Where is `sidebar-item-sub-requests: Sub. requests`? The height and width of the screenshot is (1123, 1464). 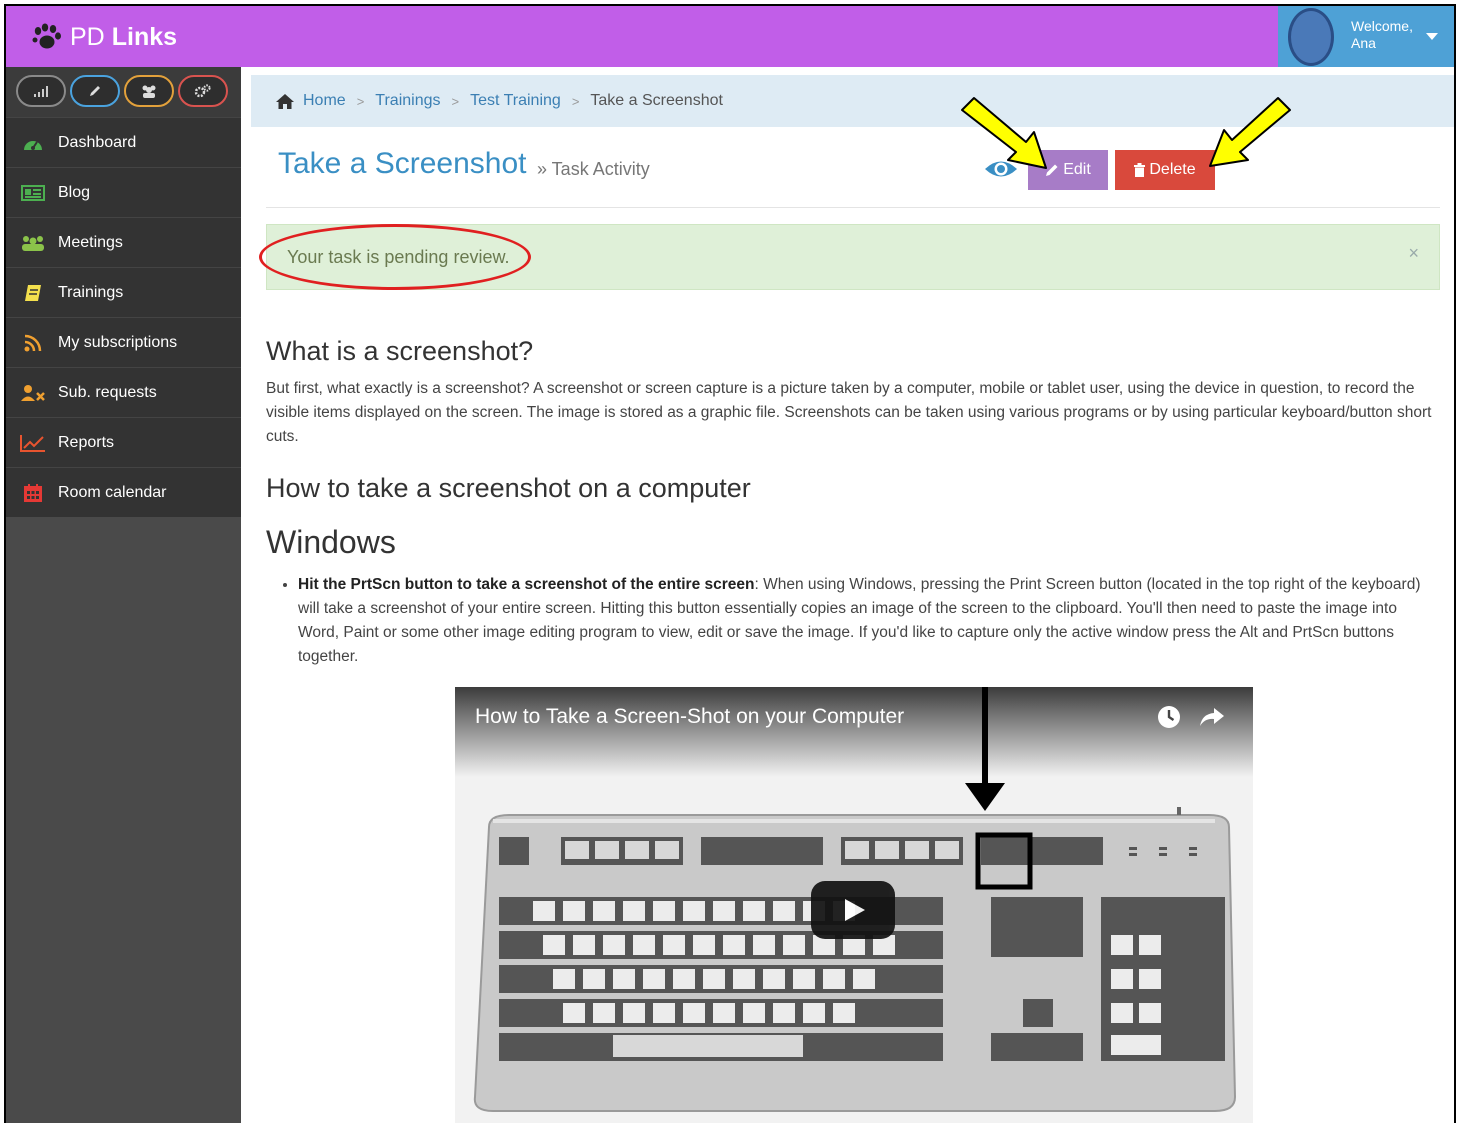
sidebar-item-sub-requests: Sub. requests is located at coordinates (123, 392).